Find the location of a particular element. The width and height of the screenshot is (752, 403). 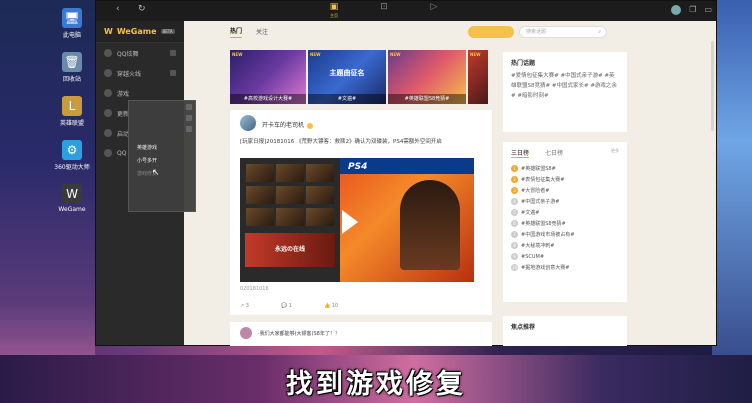

banner-caption: #文遍# is located at coordinates (347, 99).